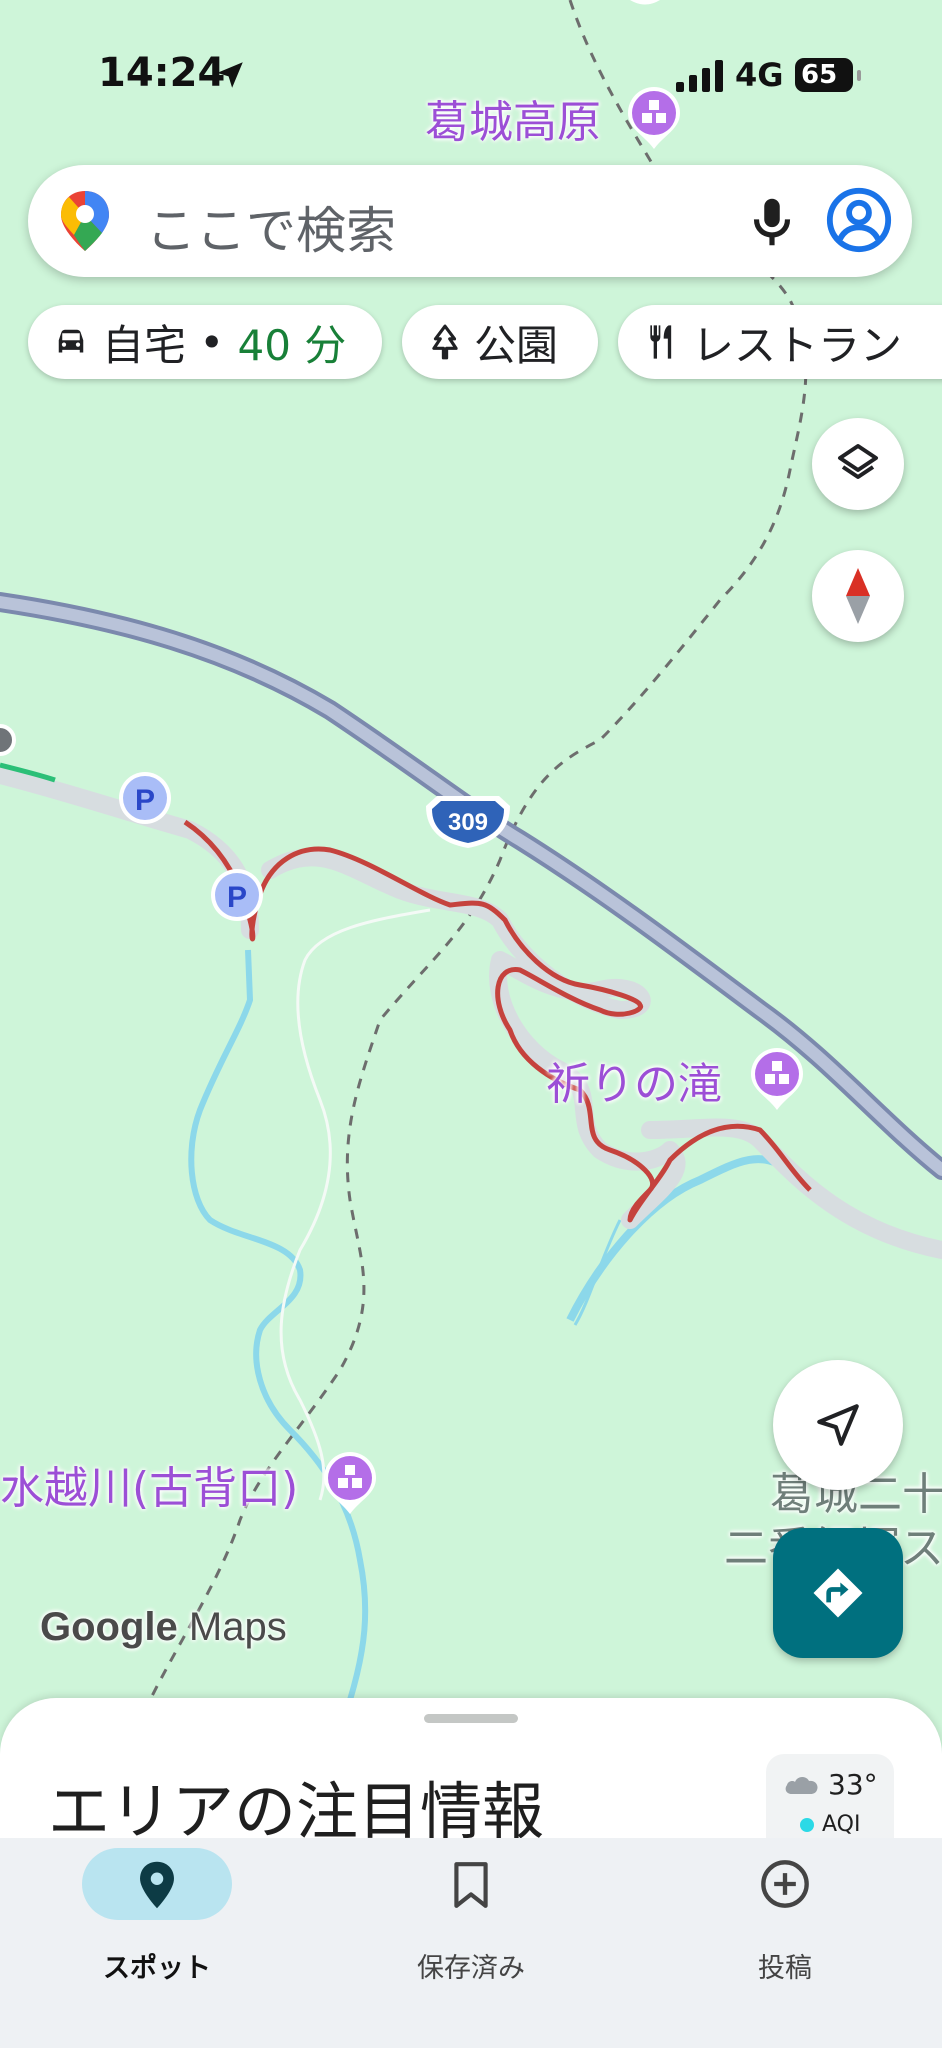 The width and height of the screenshot is (942, 2048). What do you see at coordinates (237, 1627) in the screenshot?
I see `logo-maps: Maps` at bounding box center [237, 1627].